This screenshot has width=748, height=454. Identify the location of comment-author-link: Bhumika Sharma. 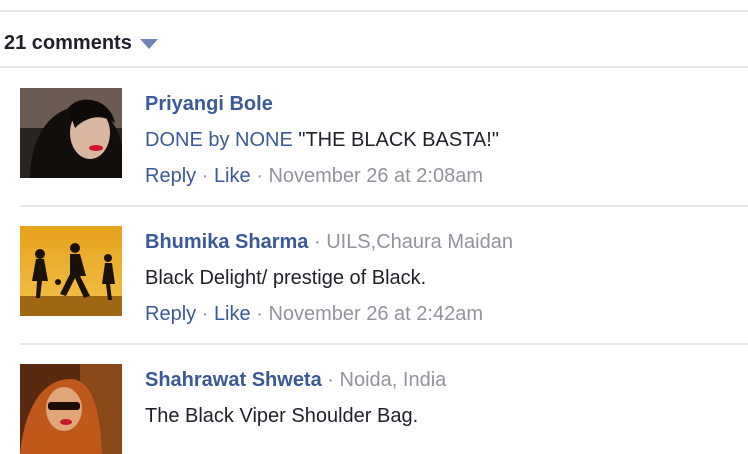
(226, 242).